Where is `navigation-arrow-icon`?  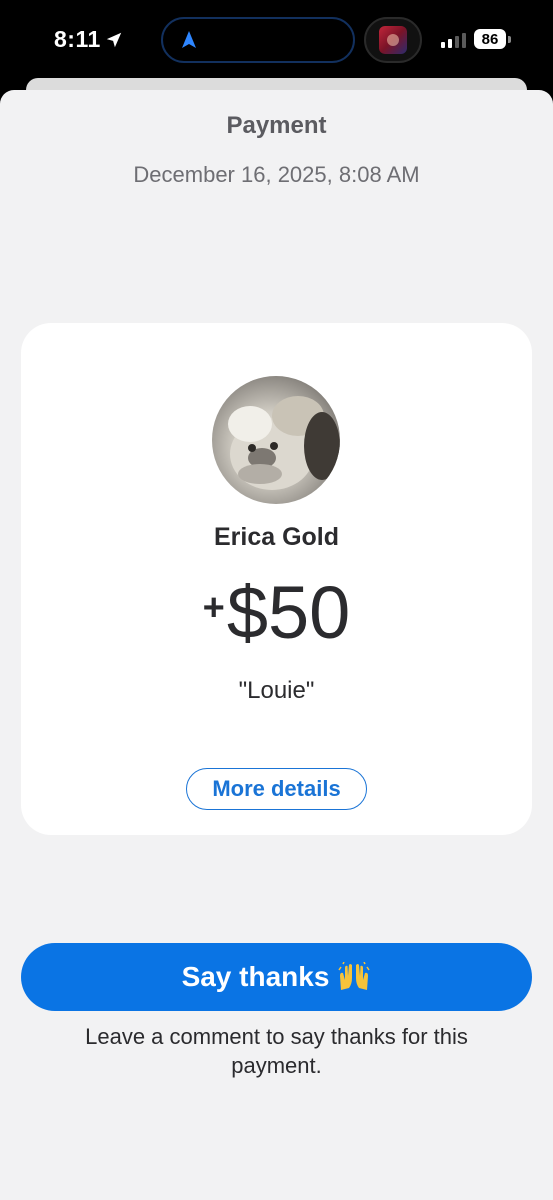
navigation-arrow-icon is located at coordinates (189, 39).